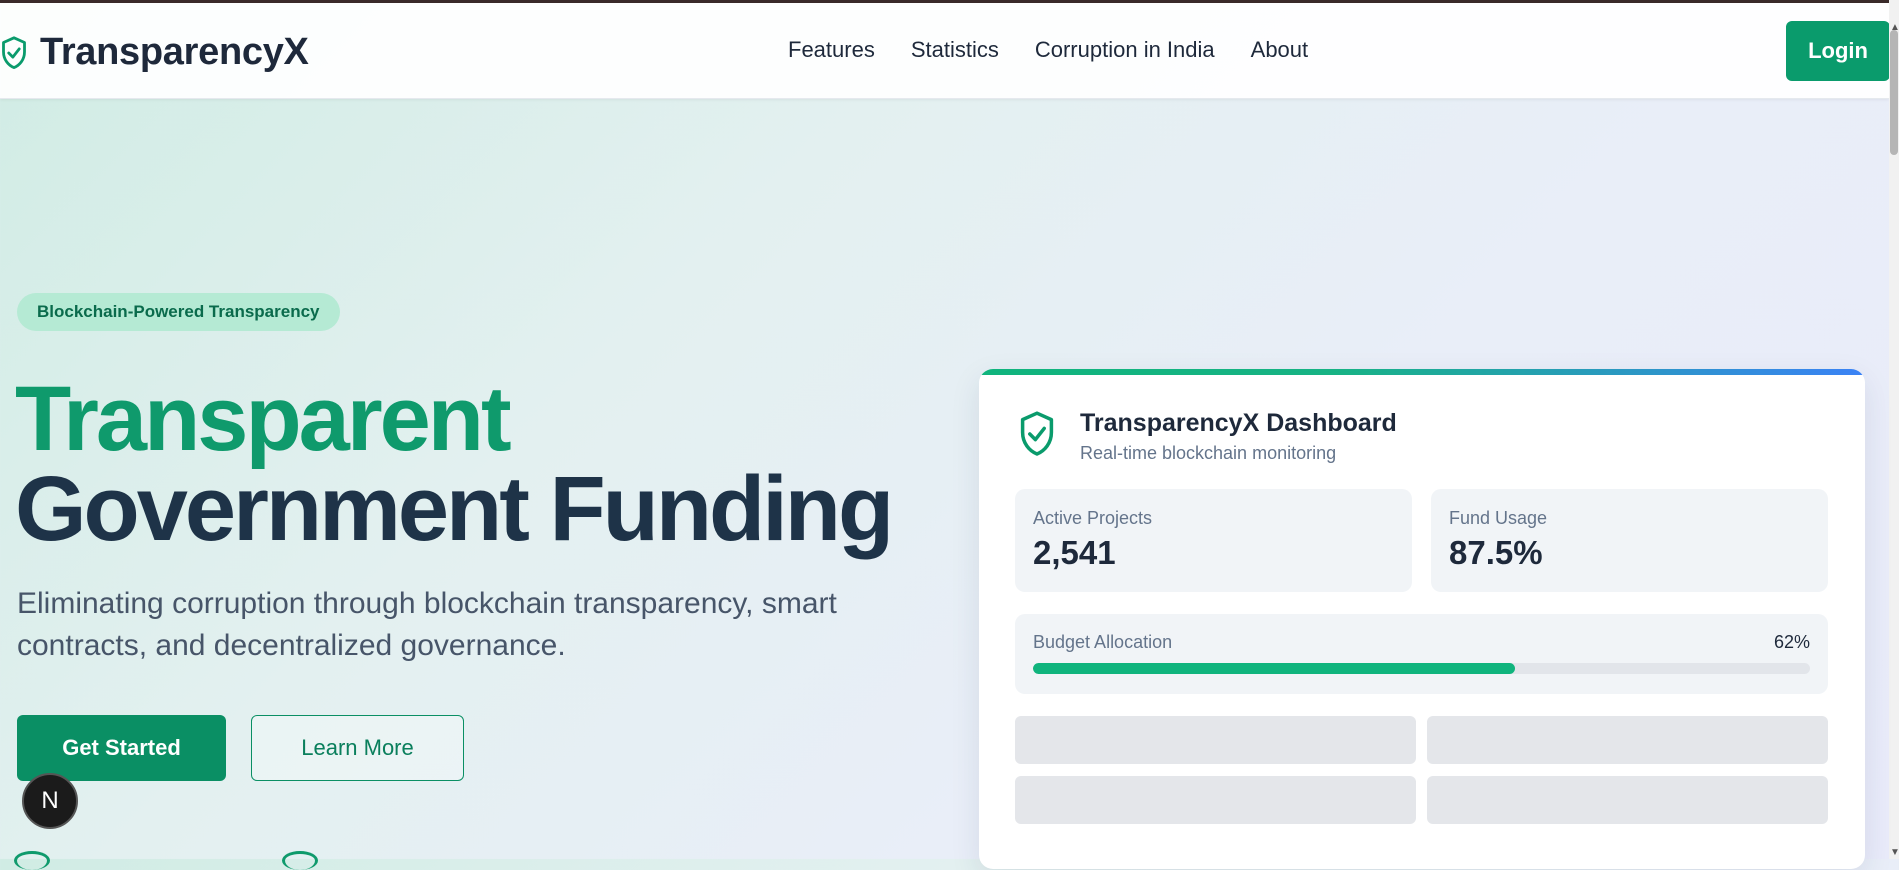 Image resolution: width=1899 pixels, height=870 pixels. Describe the element at coordinates (1093, 518) in the screenshot. I see `stat-label: Active Projects` at that location.